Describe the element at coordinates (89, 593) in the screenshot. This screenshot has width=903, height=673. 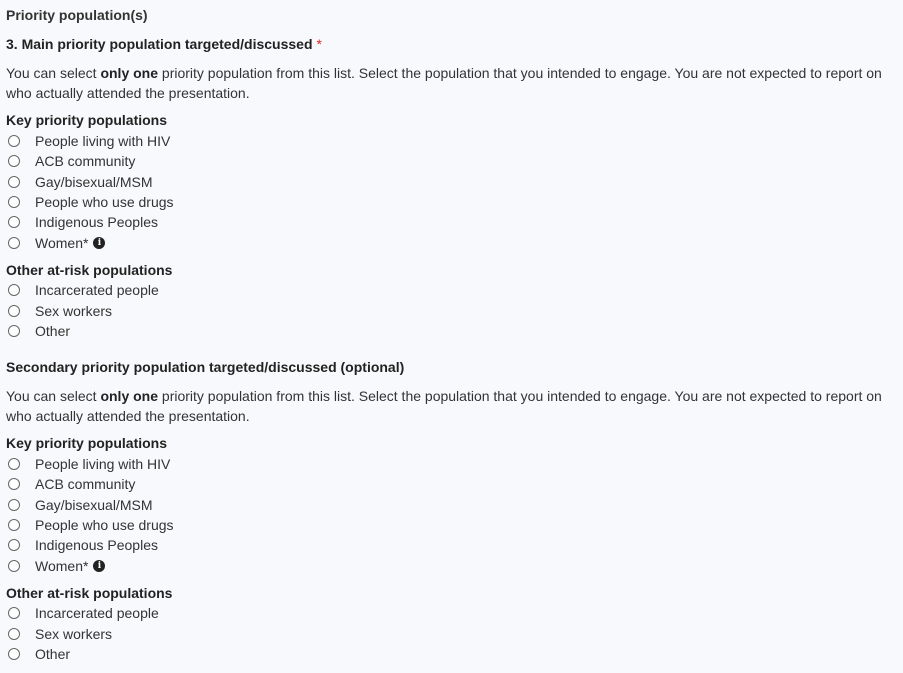
I see `secondary-other-group-label: Other at-risk populations` at that location.